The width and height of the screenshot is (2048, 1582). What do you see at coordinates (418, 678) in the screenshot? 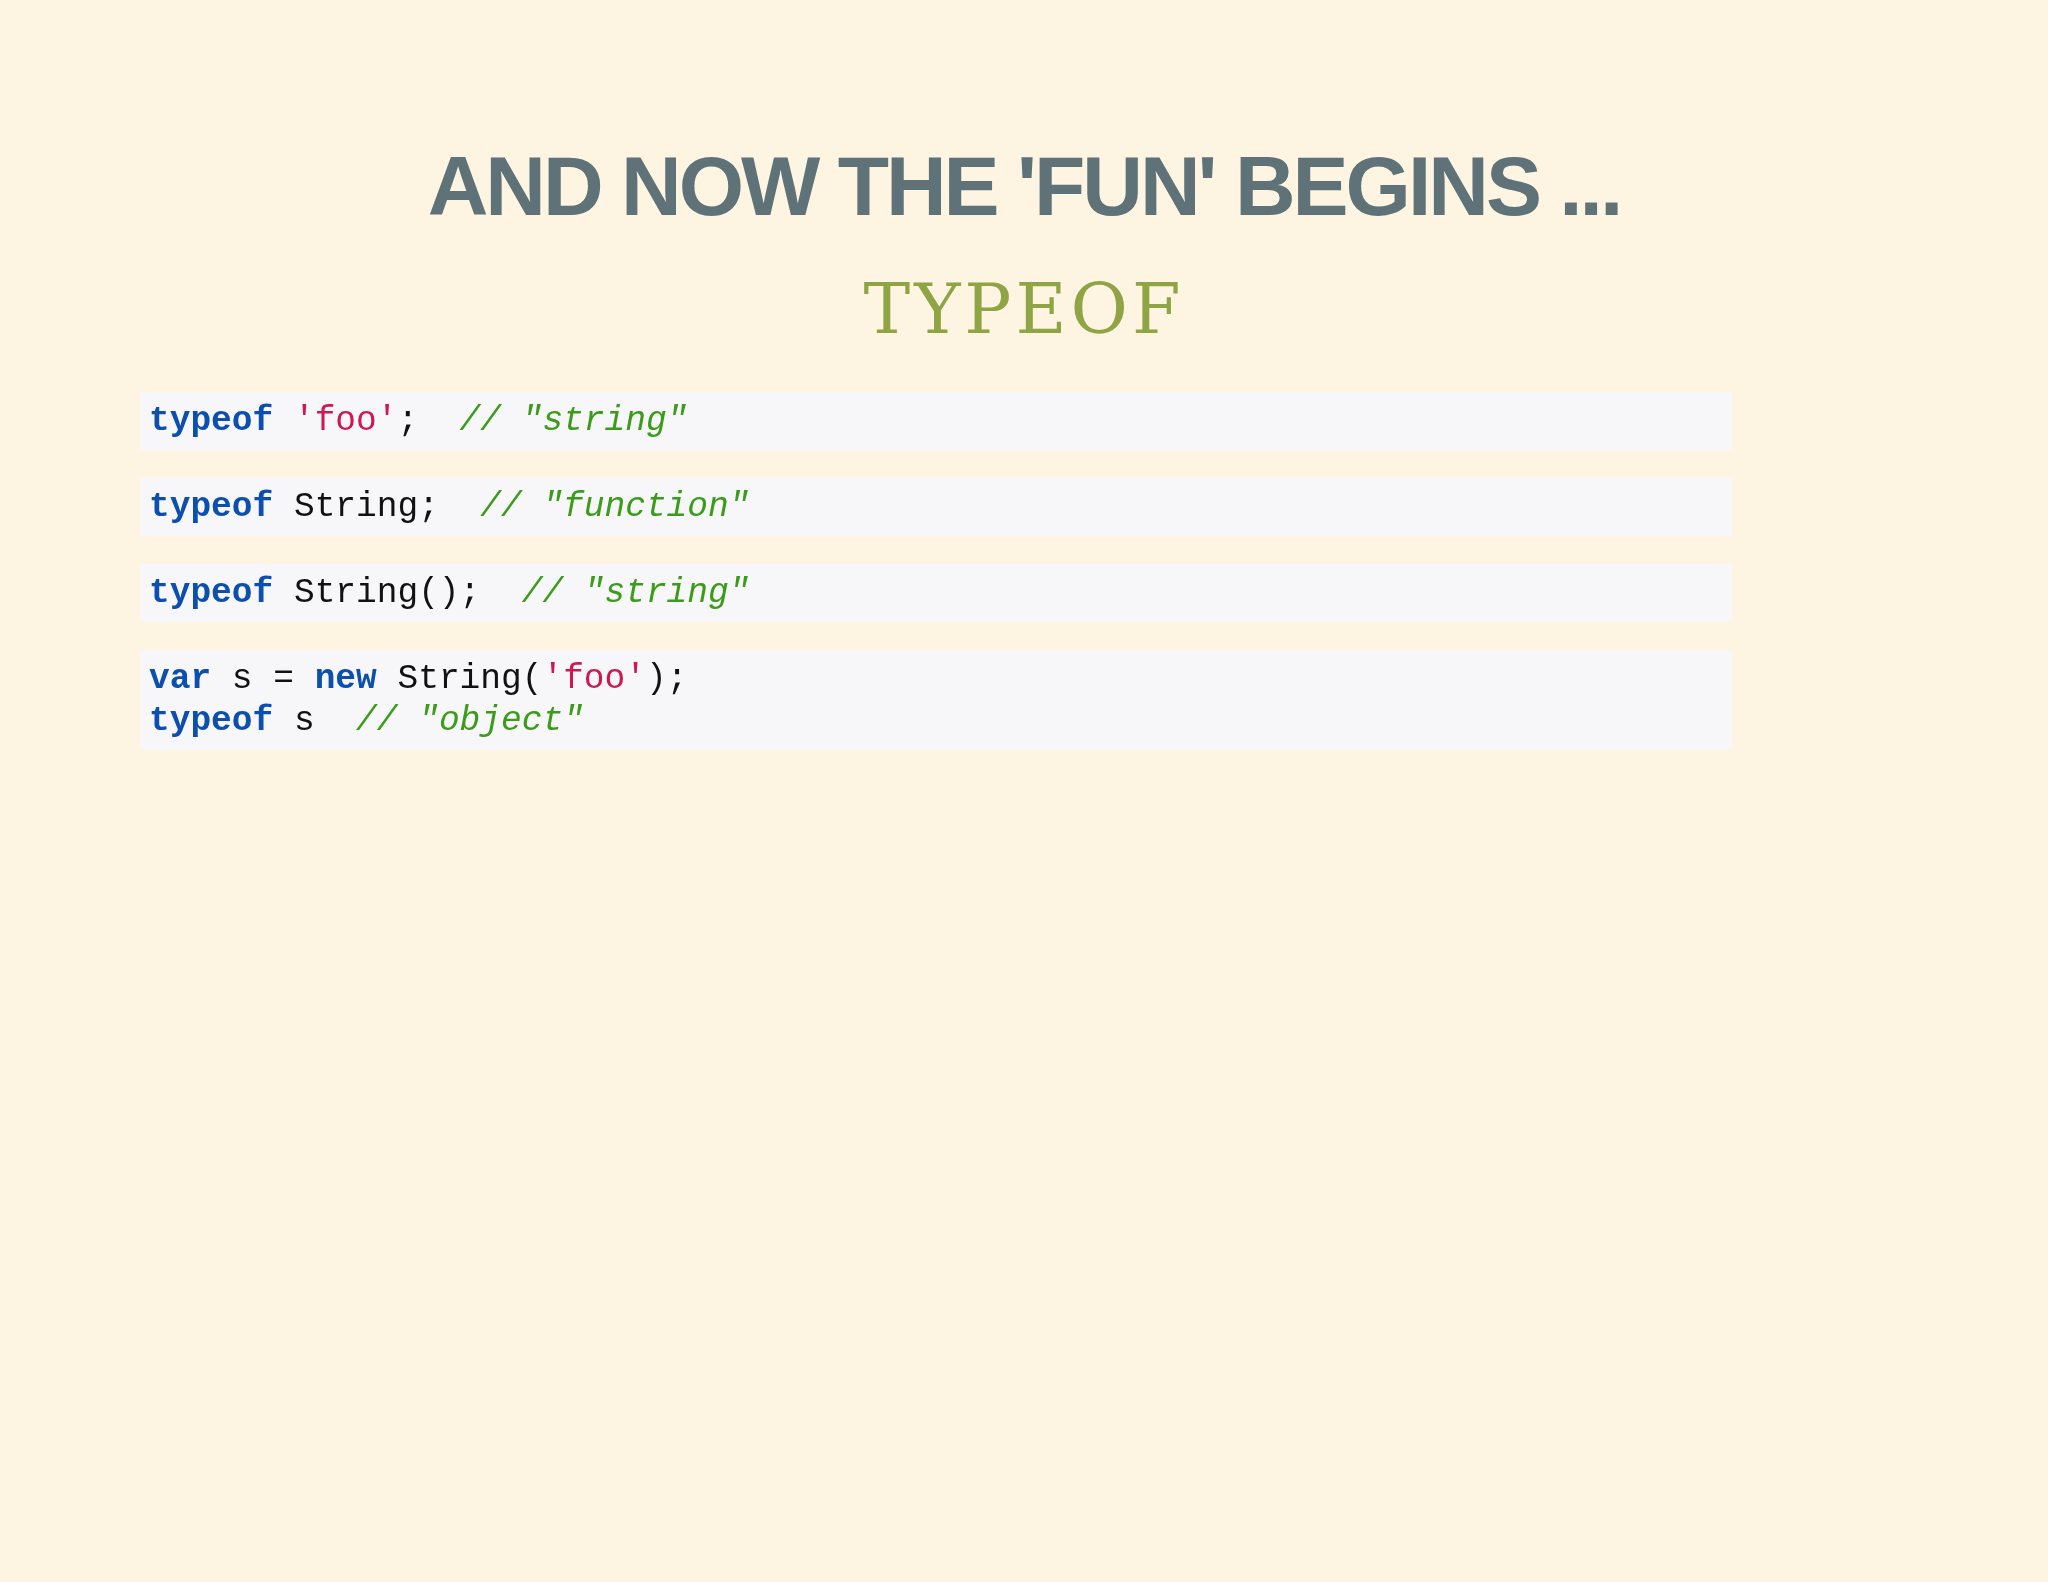
I see `code-line: var s = new String('foo');` at bounding box center [418, 678].